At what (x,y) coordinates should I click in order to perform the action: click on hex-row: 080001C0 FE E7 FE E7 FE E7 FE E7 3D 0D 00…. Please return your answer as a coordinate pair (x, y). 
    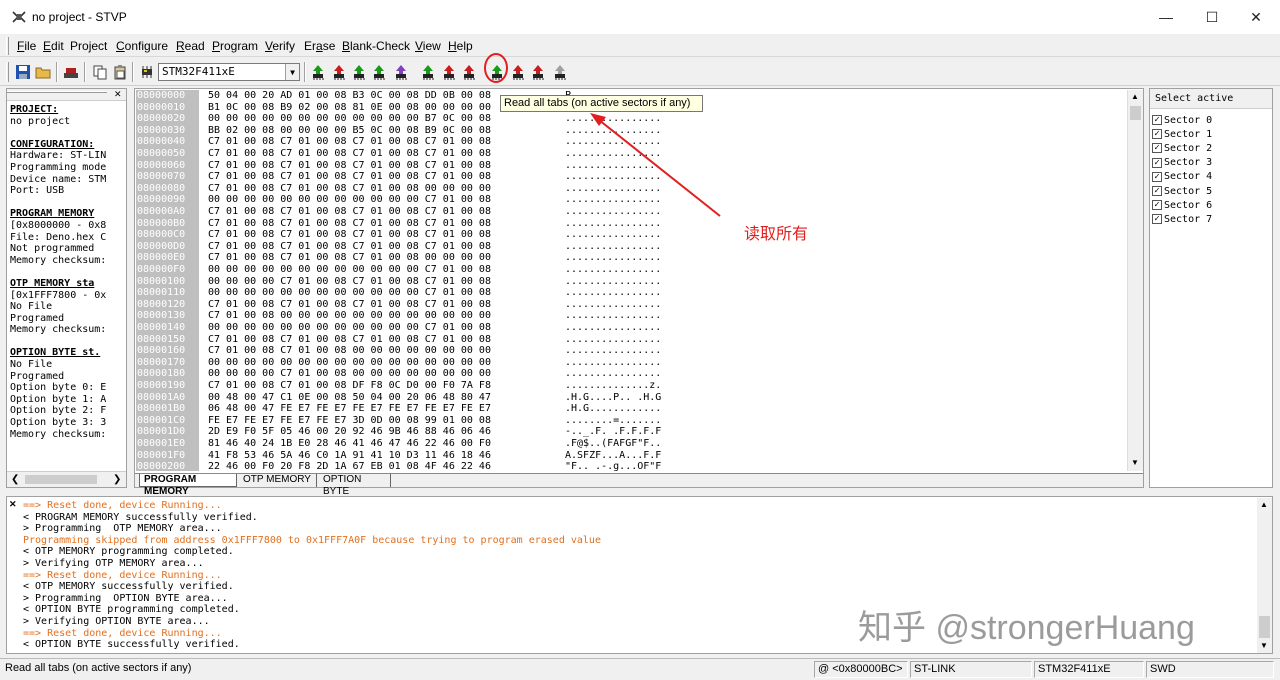
    Looking at the image, I should click on (630, 421).